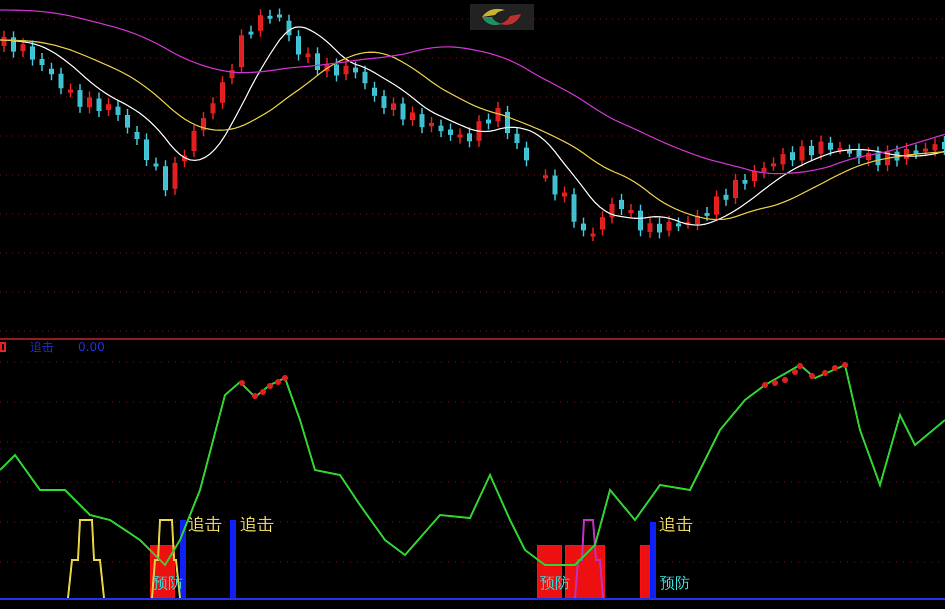 The image size is (945, 609). I want to click on swirl-logo-icon, so click(502, 17).